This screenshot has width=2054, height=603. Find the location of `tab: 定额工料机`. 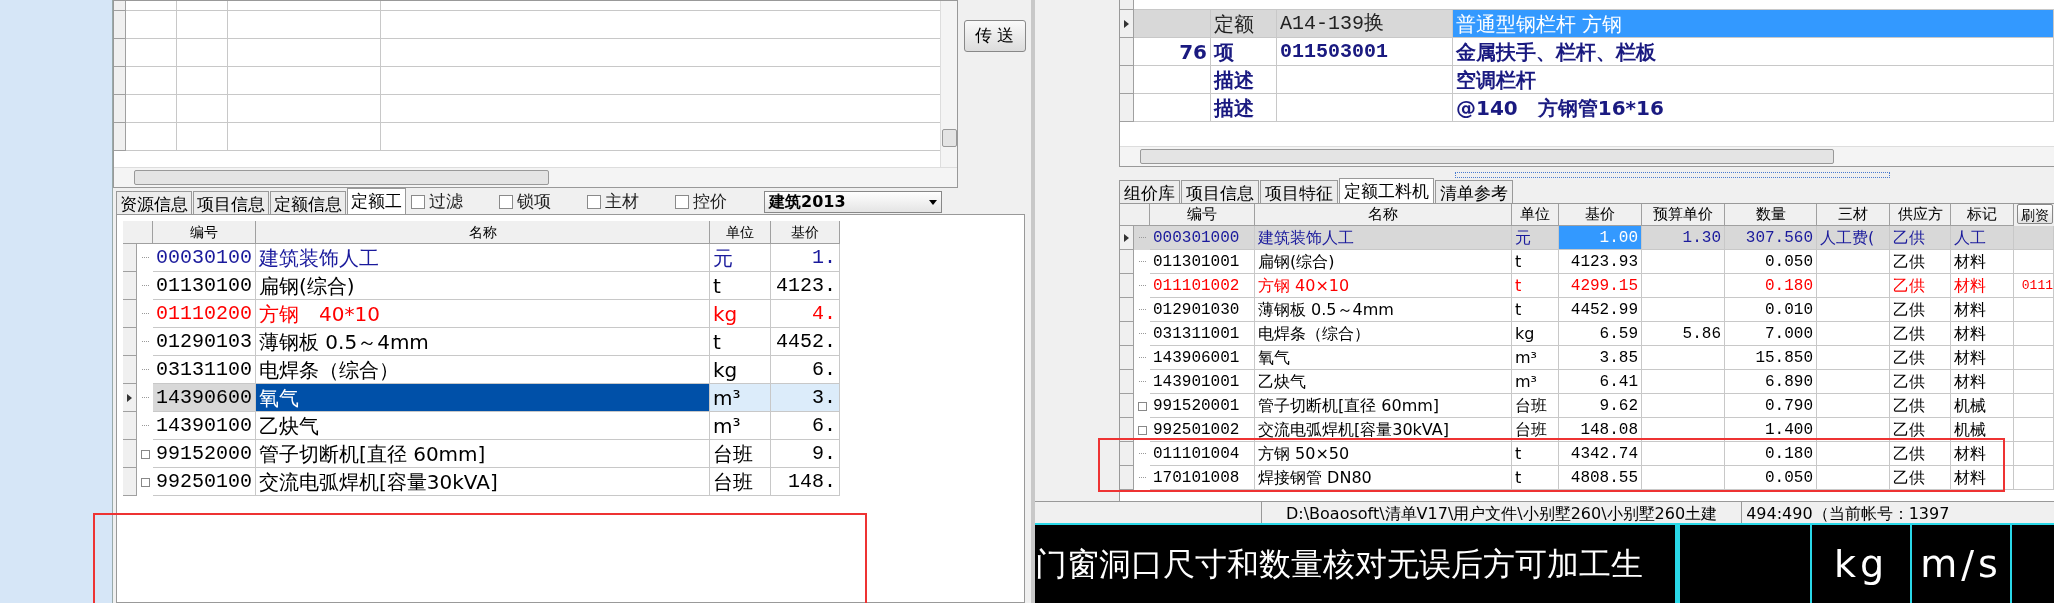

tab: 定额工料机 is located at coordinates (1386, 190).